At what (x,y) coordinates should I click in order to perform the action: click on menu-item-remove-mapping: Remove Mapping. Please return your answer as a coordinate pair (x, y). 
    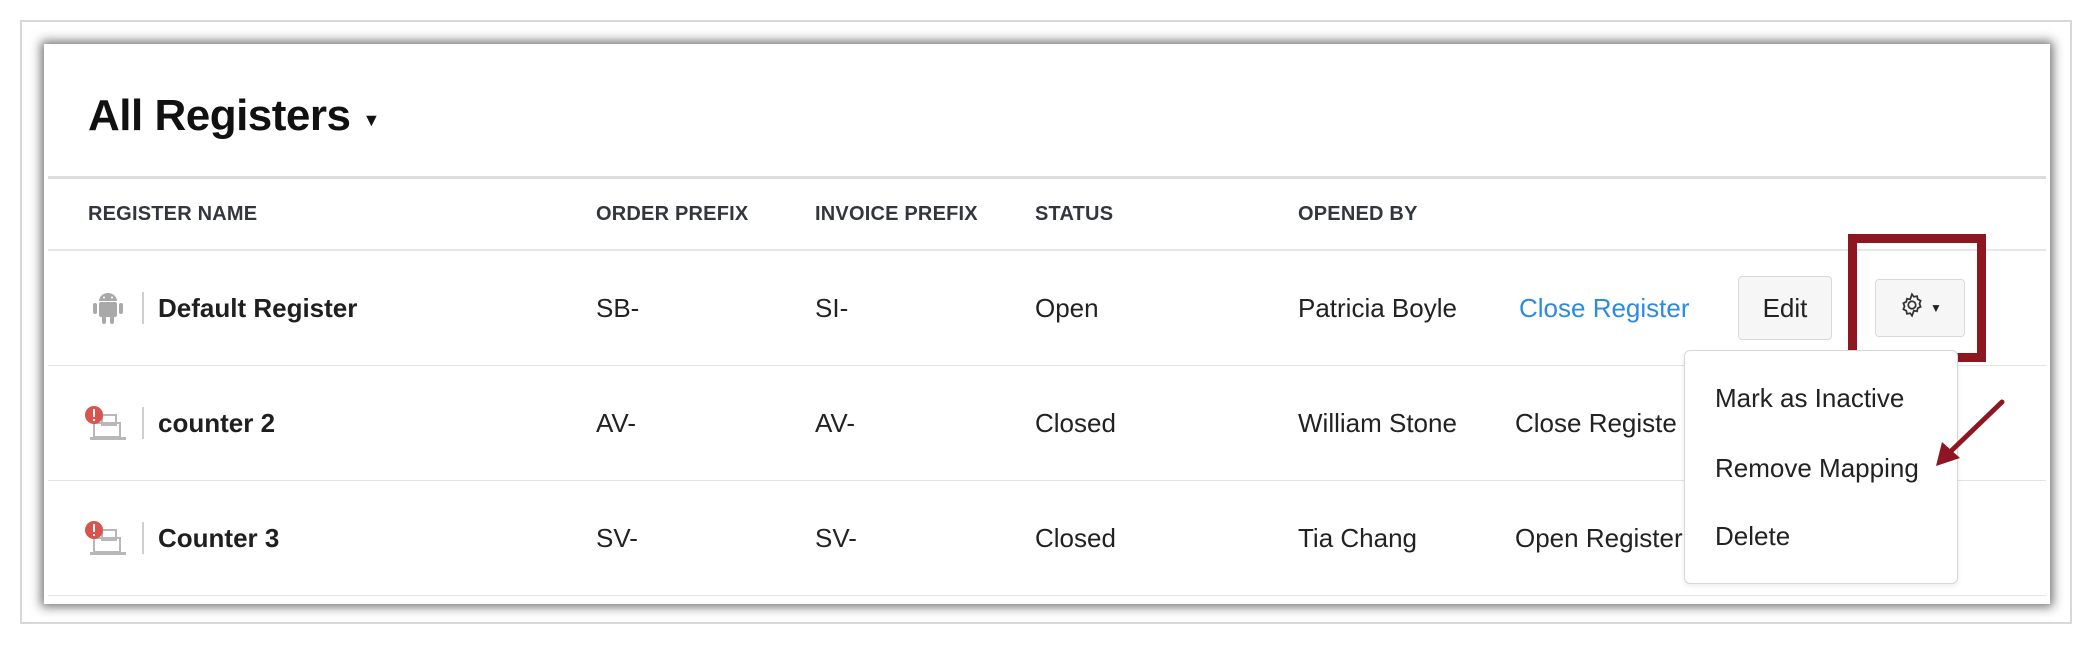
    Looking at the image, I should click on (1817, 468).